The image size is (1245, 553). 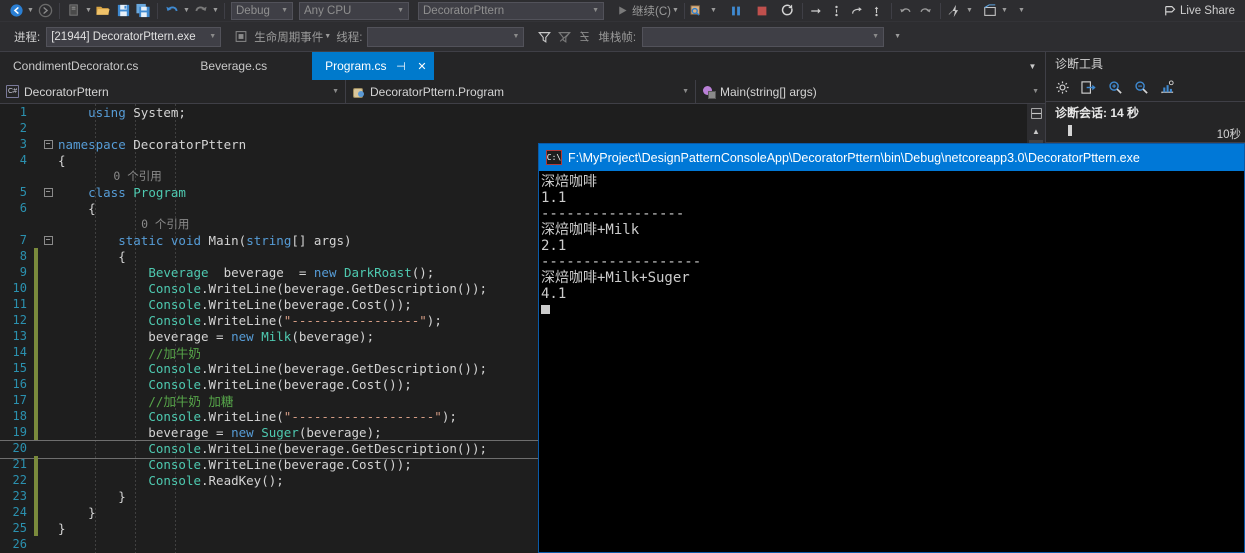 I want to click on navbar-member-dropdown: Main(string[] args) ▼, so click(x=870, y=92).